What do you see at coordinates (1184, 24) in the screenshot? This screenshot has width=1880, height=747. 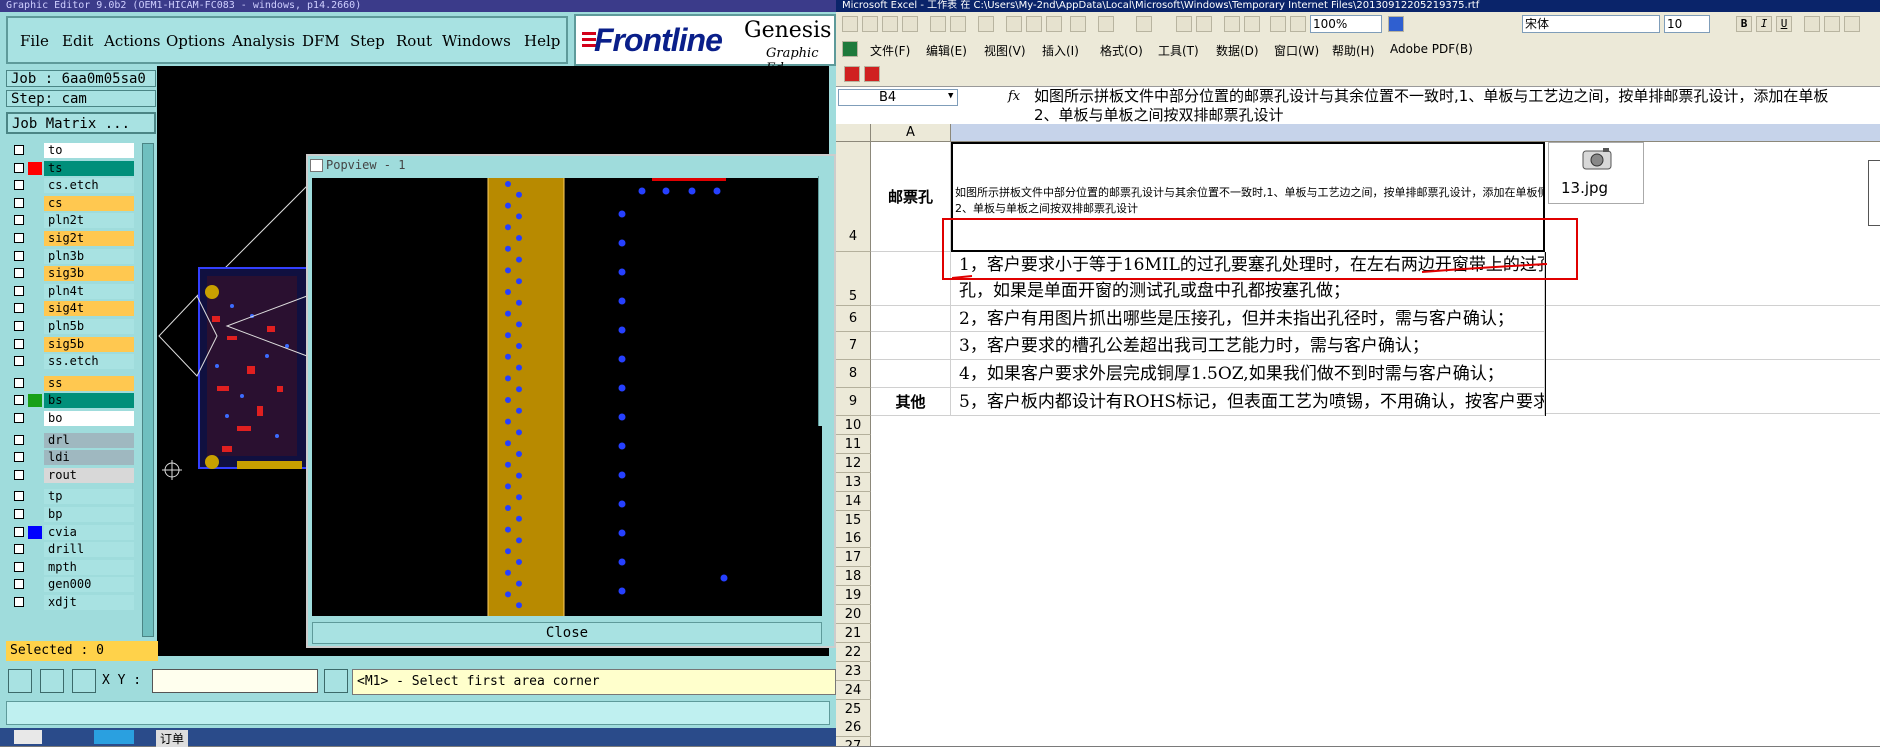 I see `hyperlink-icon` at bounding box center [1184, 24].